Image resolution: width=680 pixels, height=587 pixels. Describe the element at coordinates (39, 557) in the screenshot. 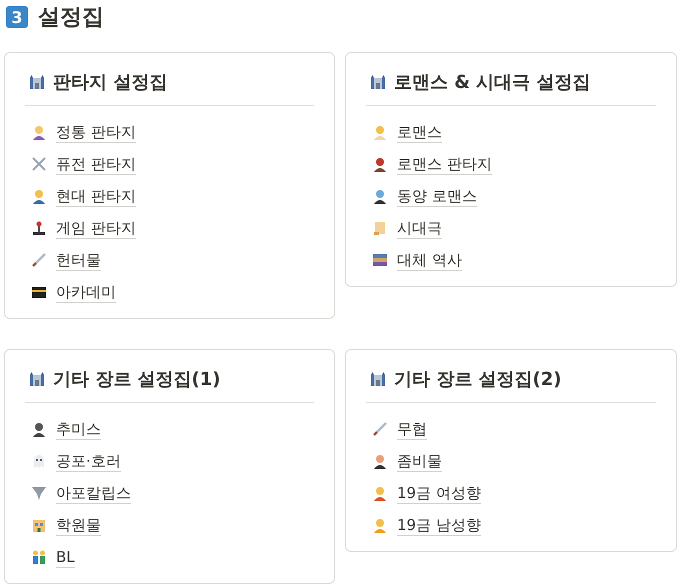

I see `two-people-icon` at that location.